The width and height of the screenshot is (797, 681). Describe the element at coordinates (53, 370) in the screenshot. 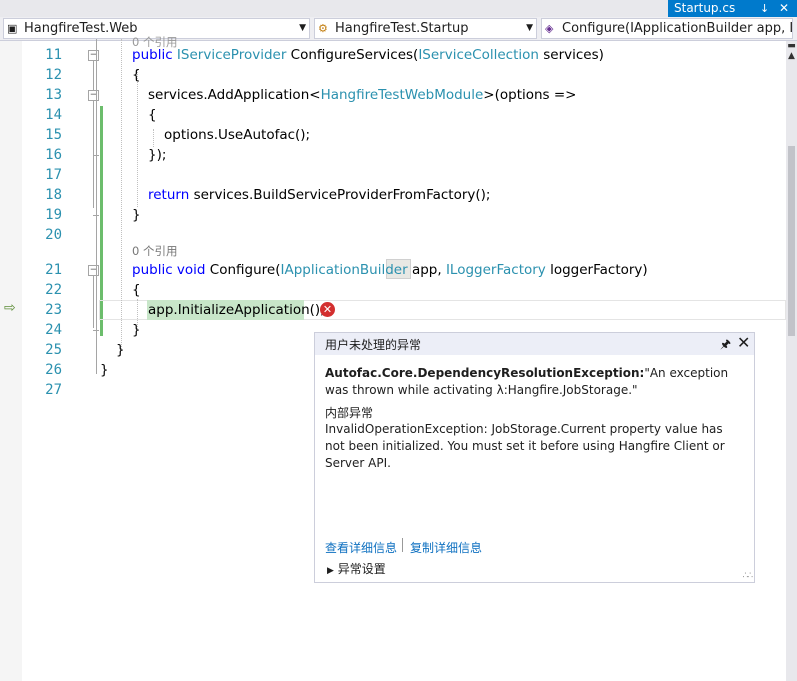

I see `line-number: 26` at that location.